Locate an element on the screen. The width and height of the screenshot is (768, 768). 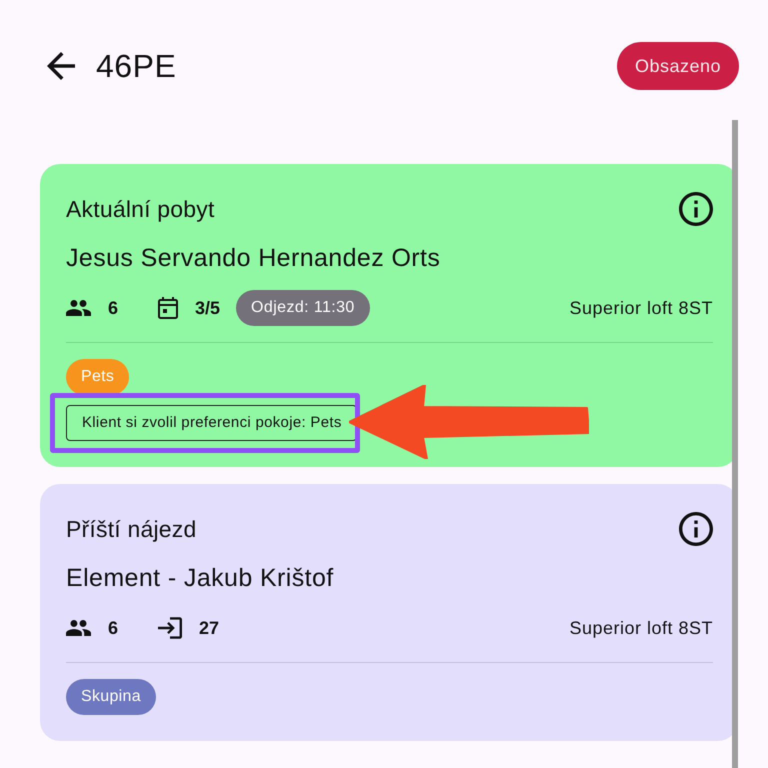
tag-chip: Pets is located at coordinates (98, 377).